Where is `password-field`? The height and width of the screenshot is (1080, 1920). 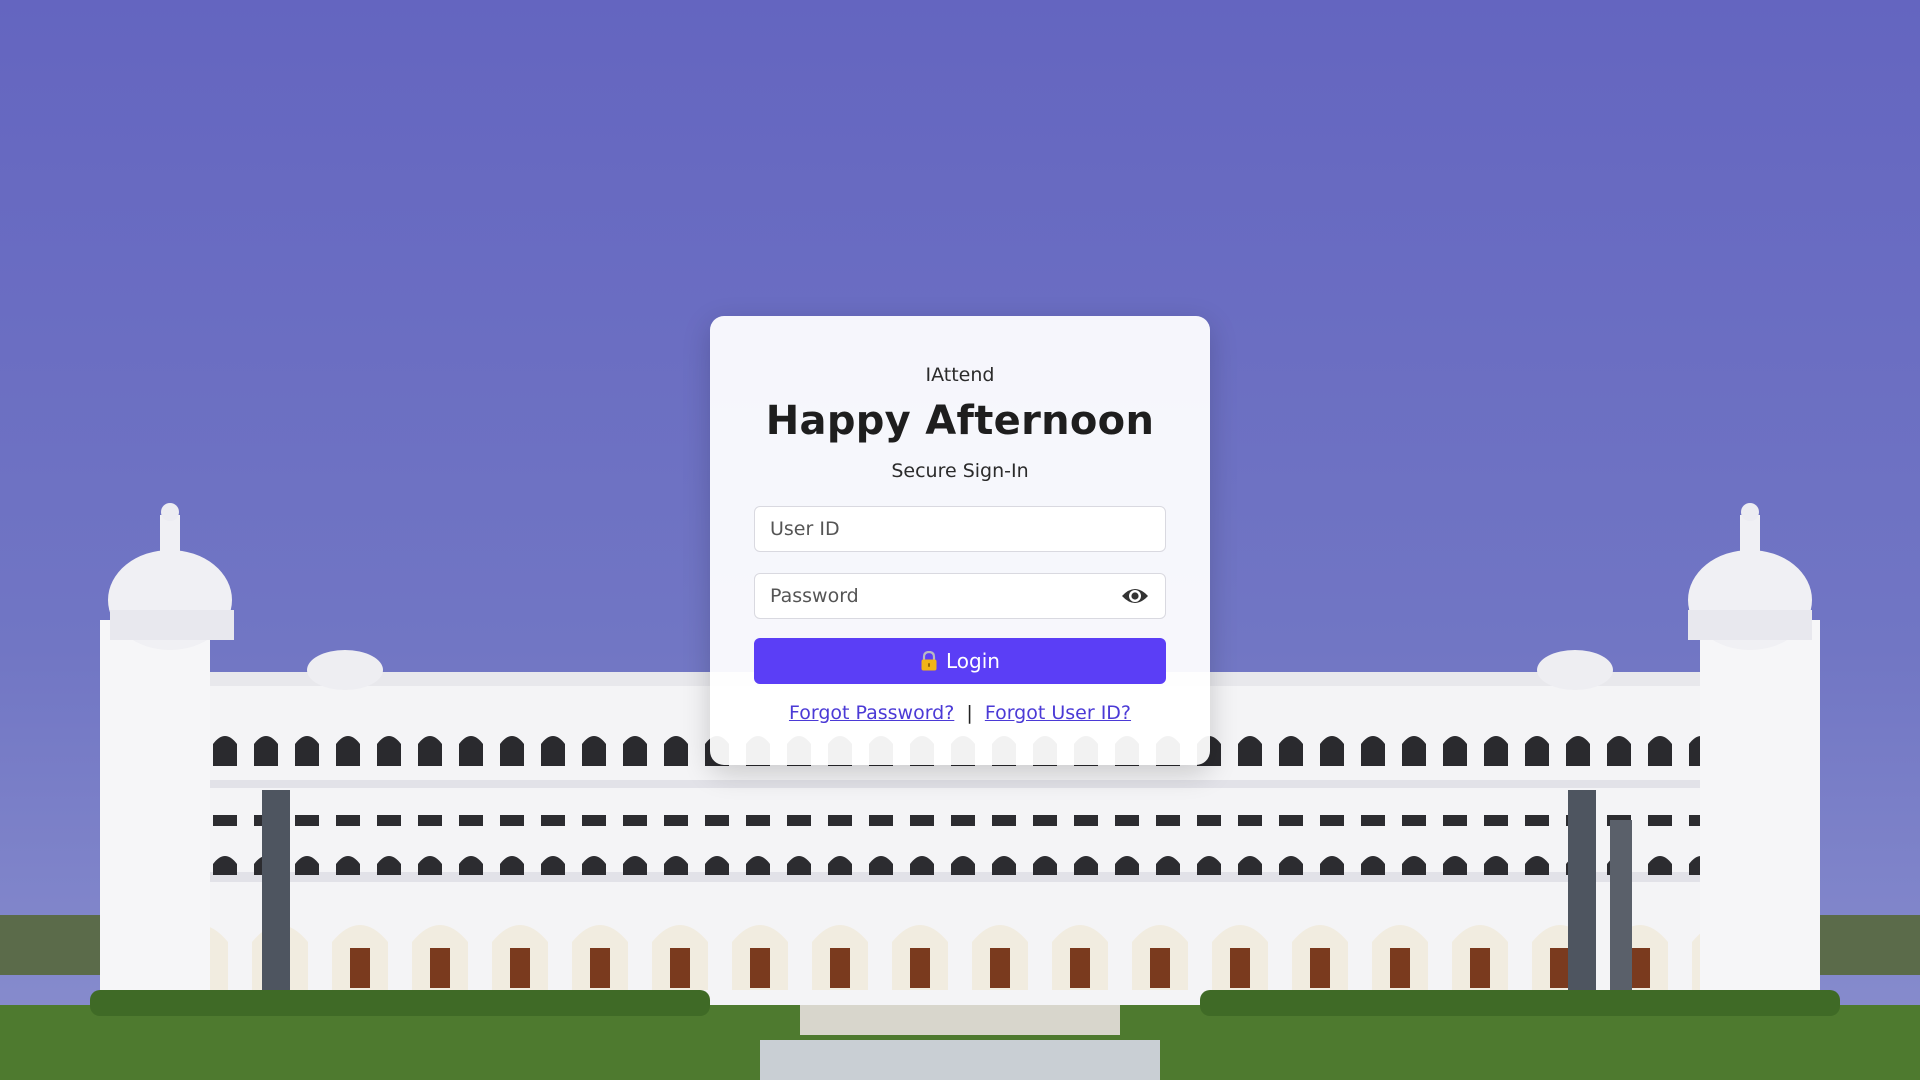 password-field is located at coordinates (960, 596).